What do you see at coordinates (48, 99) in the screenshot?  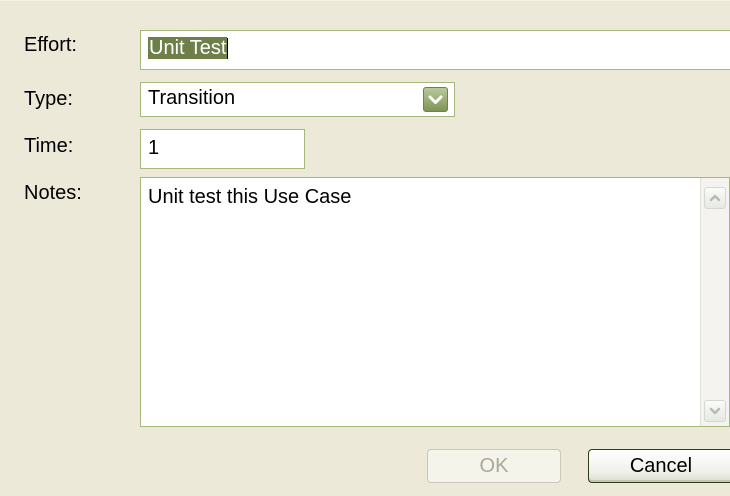 I see `type-label: Type:` at bounding box center [48, 99].